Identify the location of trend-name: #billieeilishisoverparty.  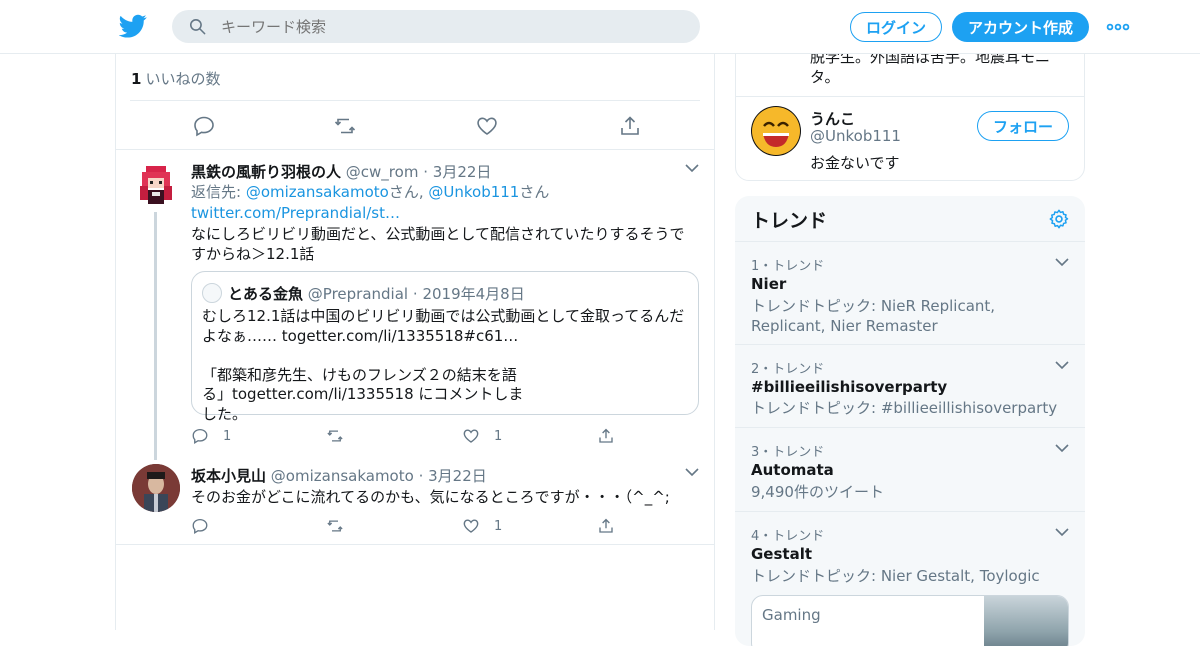
(849, 387).